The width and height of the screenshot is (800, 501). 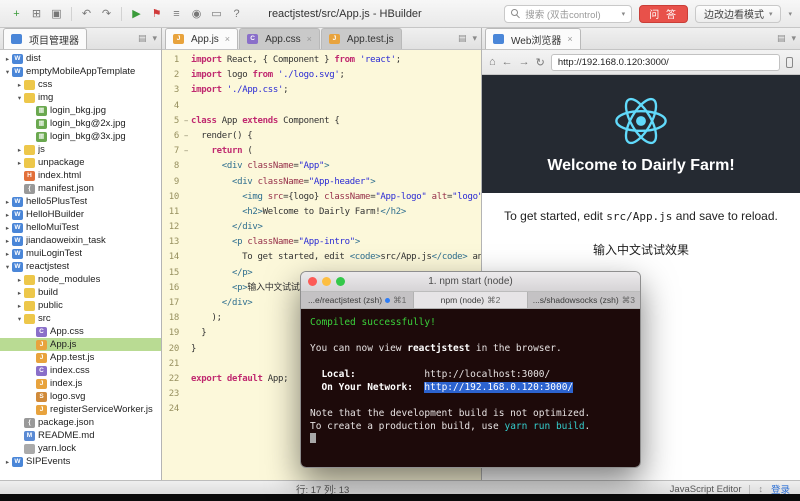 What do you see at coordinates (665, 62) in the screenshot?
I see `url-bar: http://192.168.0.120:3000/` at bounding box center [665, 62].